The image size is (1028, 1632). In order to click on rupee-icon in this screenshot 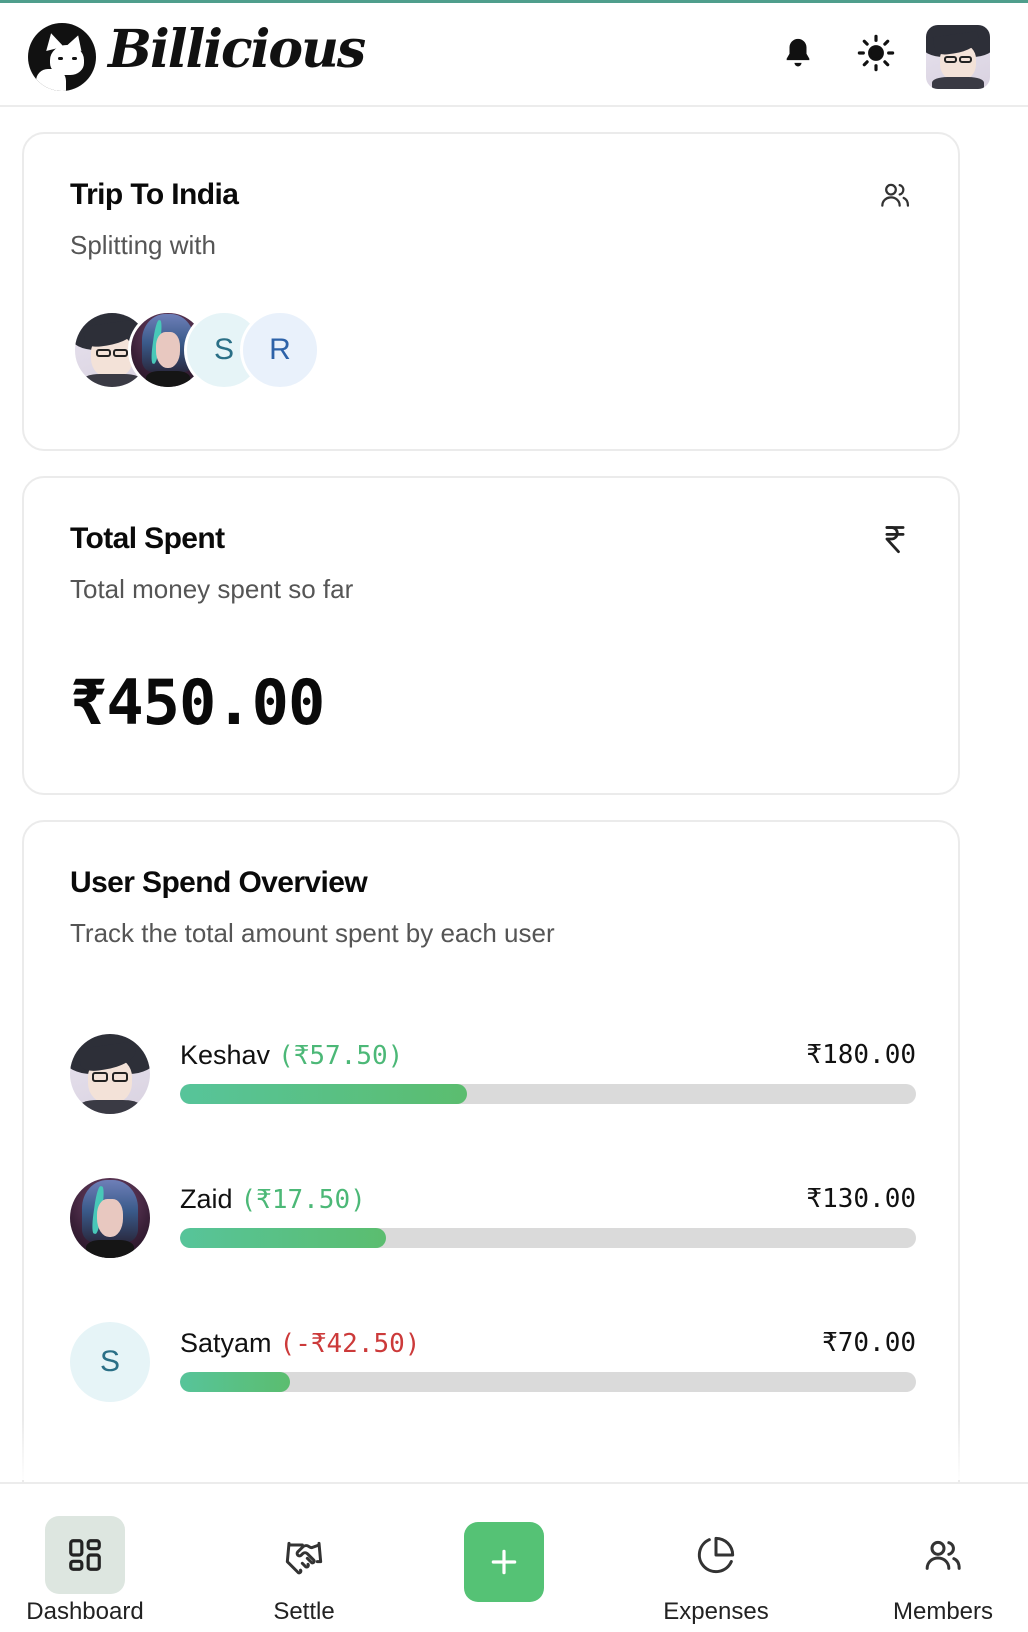, I will do `click(895, 539)`.